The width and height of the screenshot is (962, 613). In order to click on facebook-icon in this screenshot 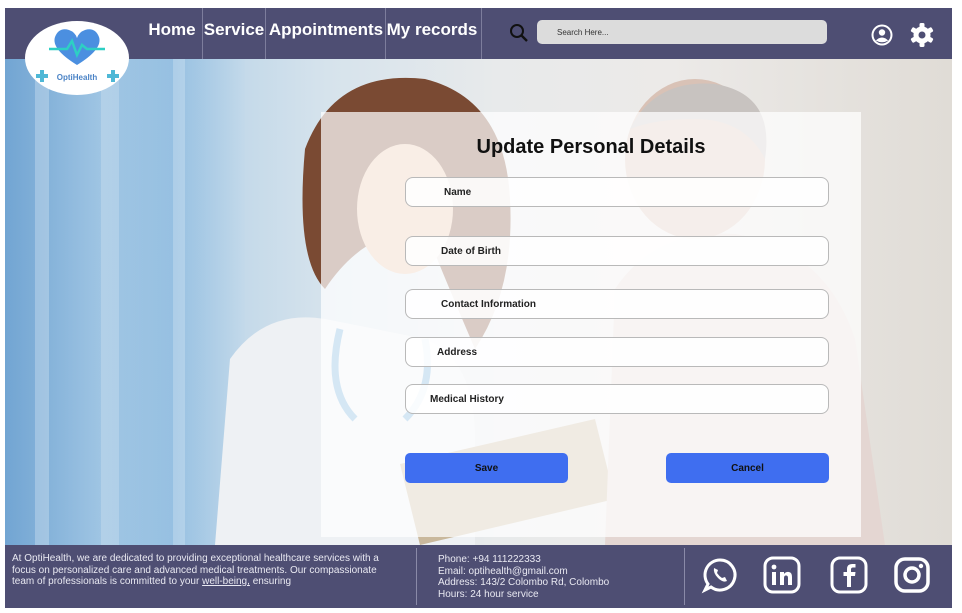, I will do `click(849, 575)`.